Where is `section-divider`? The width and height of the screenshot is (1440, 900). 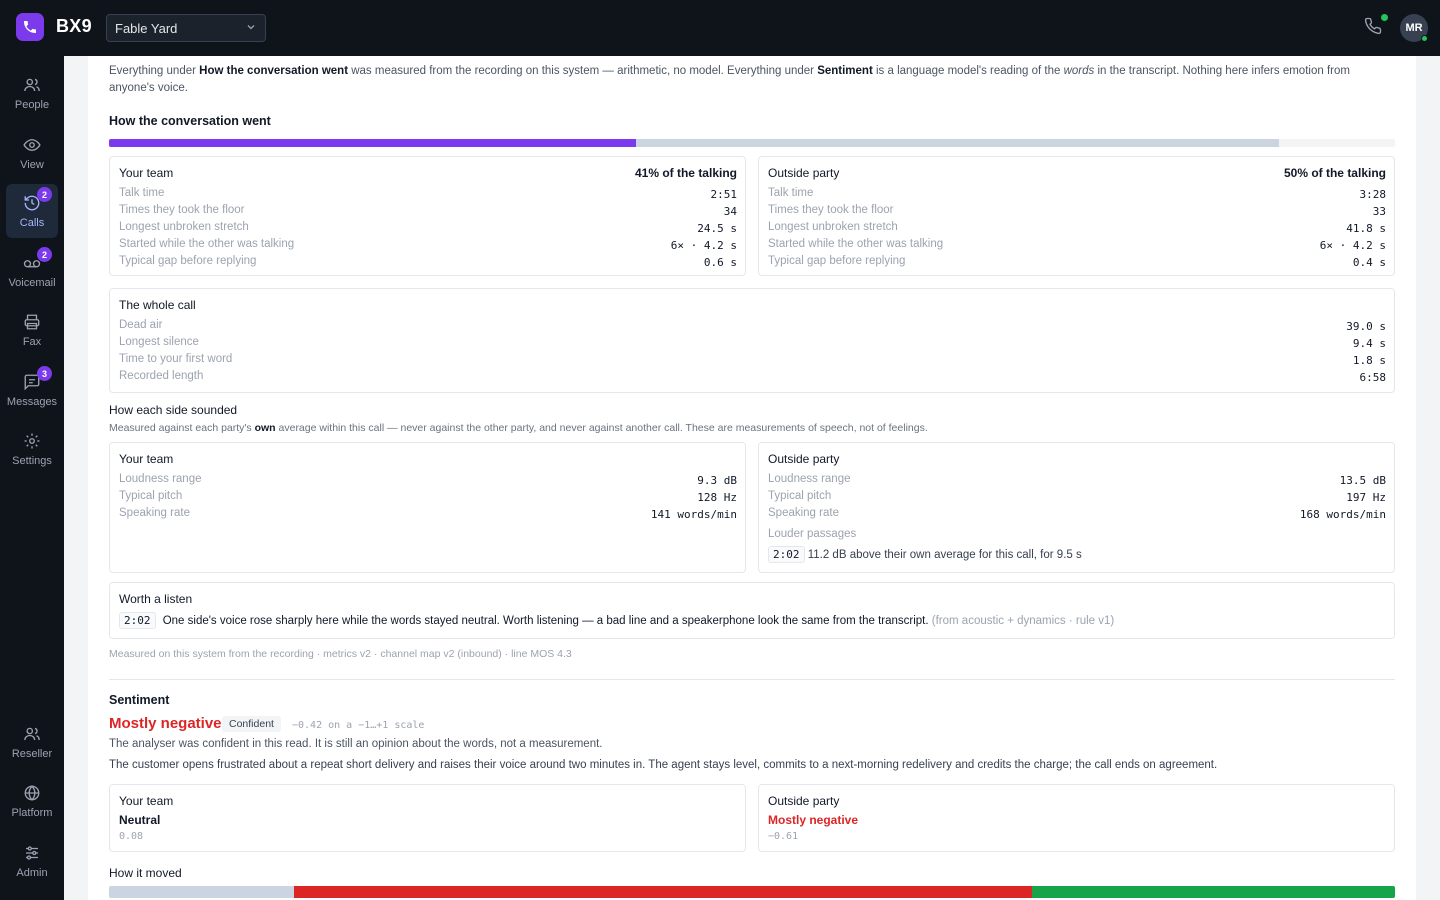
section-divider is located at coordinates (752, 679).